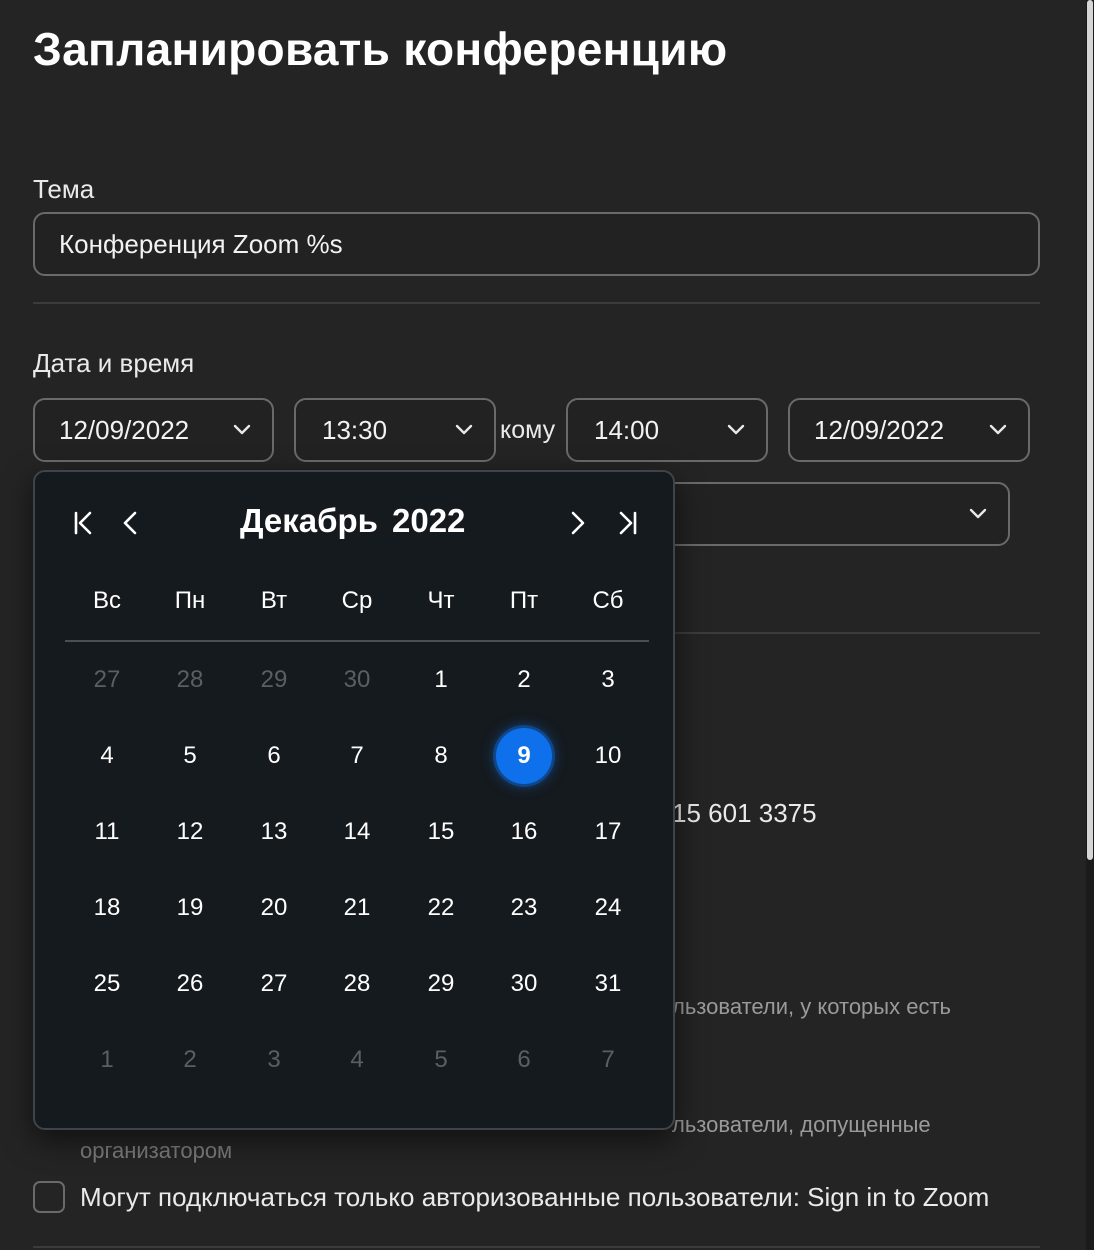  What do you see at coordinates (744, 813) in the screenshot?
I see `meeting-id-fragment: 15 601 3375` at bounding box center [744, 813].